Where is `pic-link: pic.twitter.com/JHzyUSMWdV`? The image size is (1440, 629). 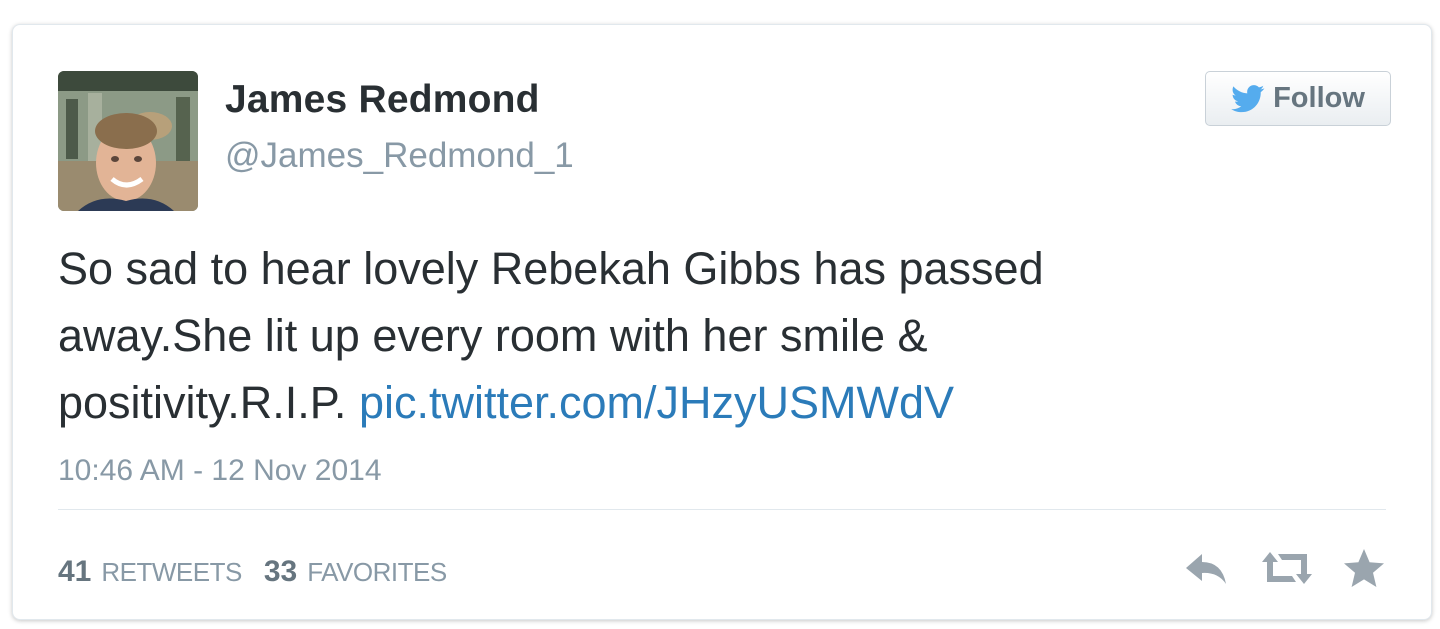 pic-link: pic.twitter.com/JHzyUSMWdV is located at coordinates (656, 402).